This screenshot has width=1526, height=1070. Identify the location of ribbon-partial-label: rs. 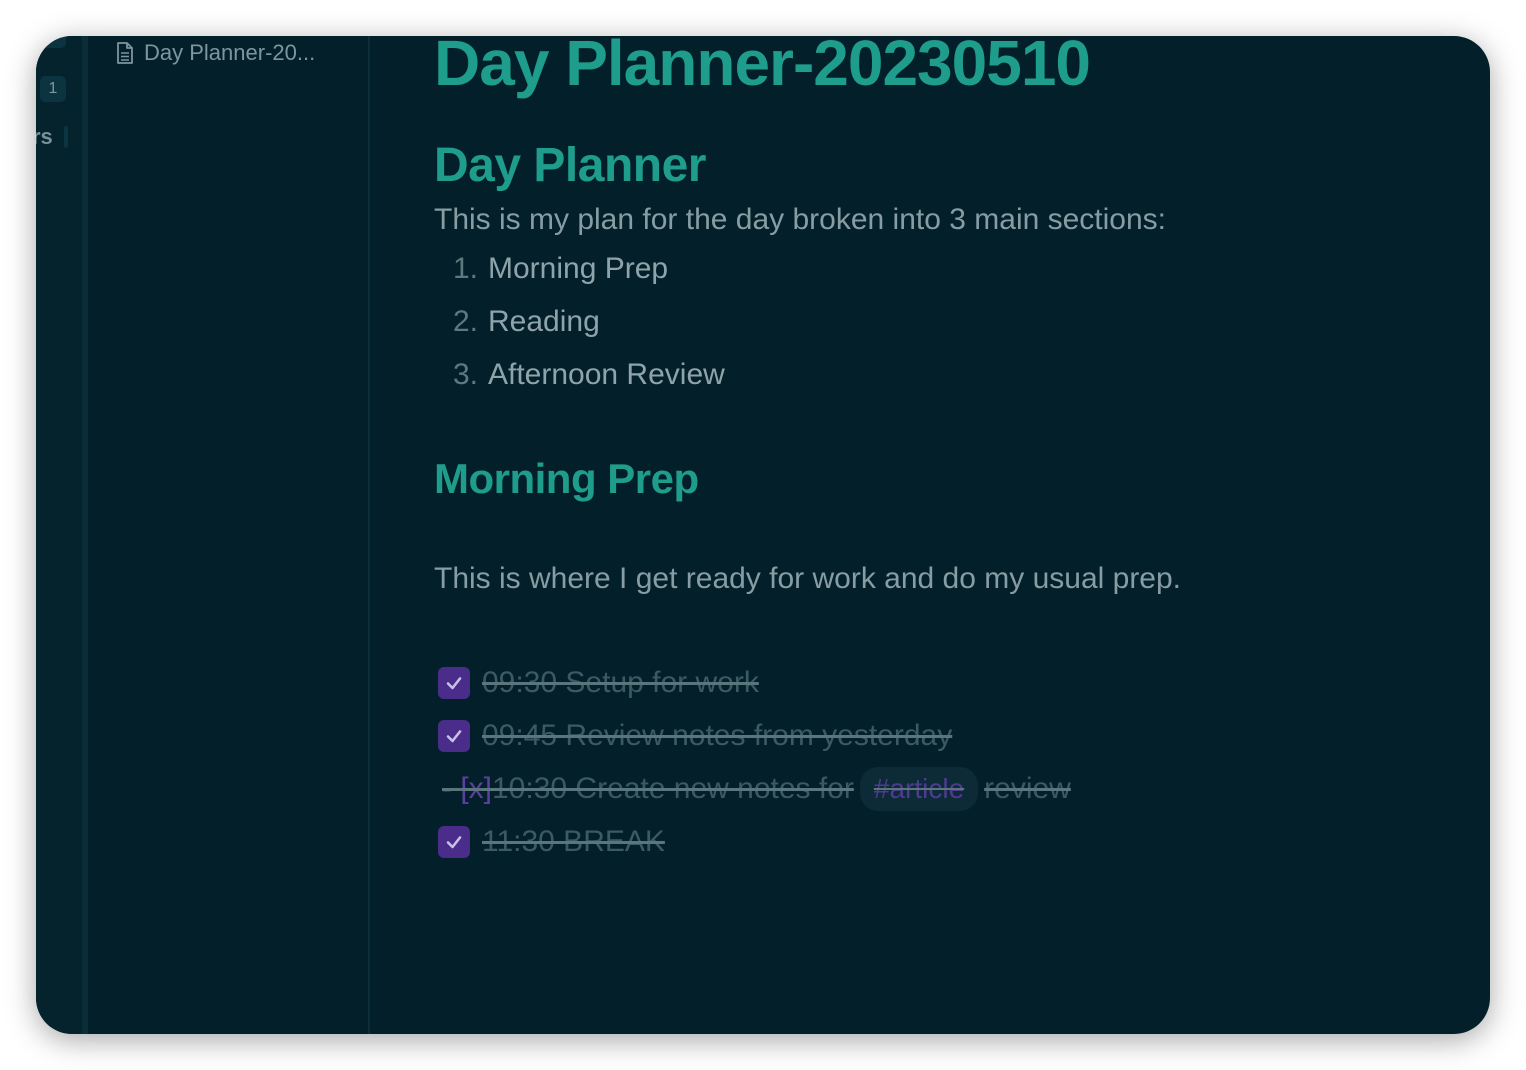
(44, 137).